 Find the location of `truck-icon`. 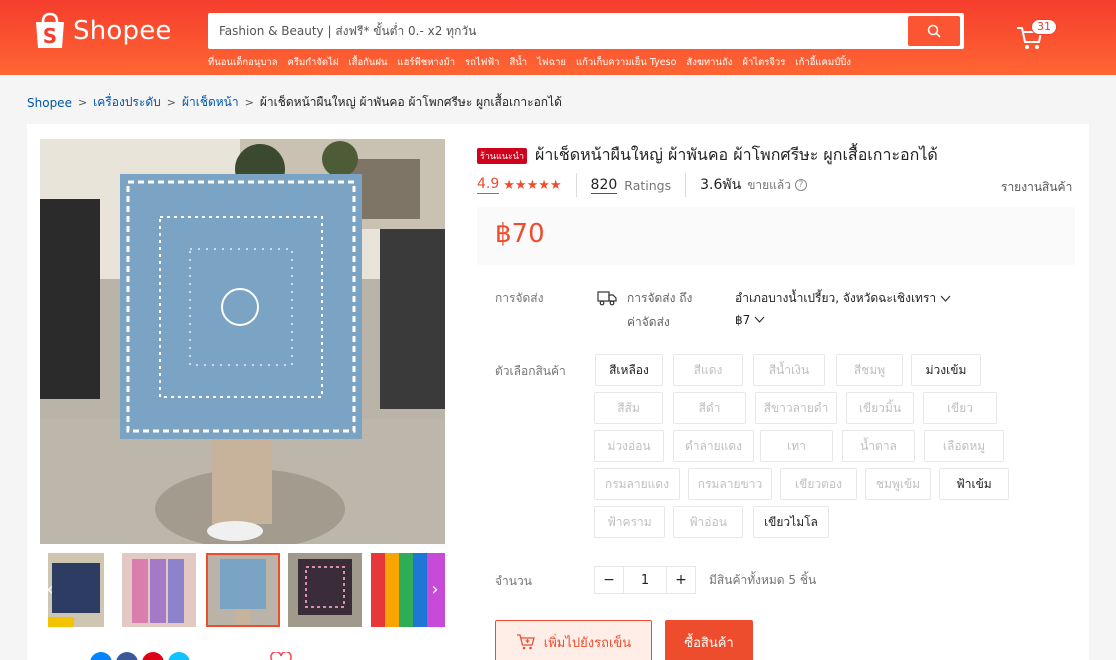

truck-icon is located at coordinates (607, 299).